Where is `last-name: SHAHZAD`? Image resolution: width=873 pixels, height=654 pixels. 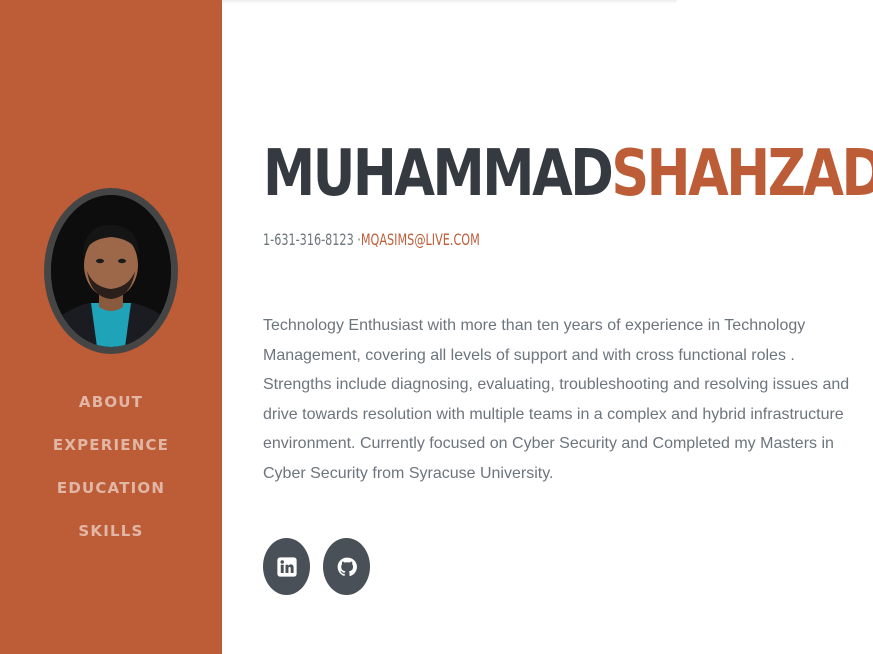 last-name: SHAHZAD is located at coordinates (742, 174).